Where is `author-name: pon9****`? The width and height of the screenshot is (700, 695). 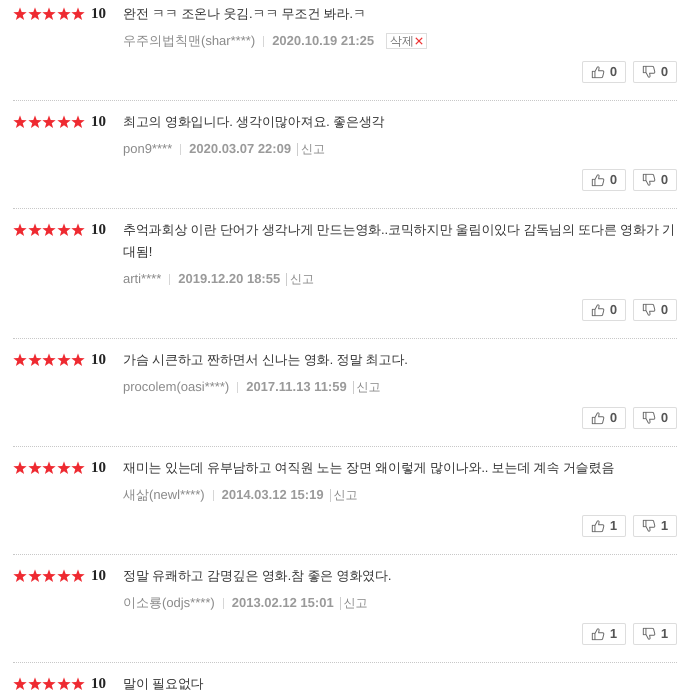
author-name: pon9**** is located at coordinates (147, 149).